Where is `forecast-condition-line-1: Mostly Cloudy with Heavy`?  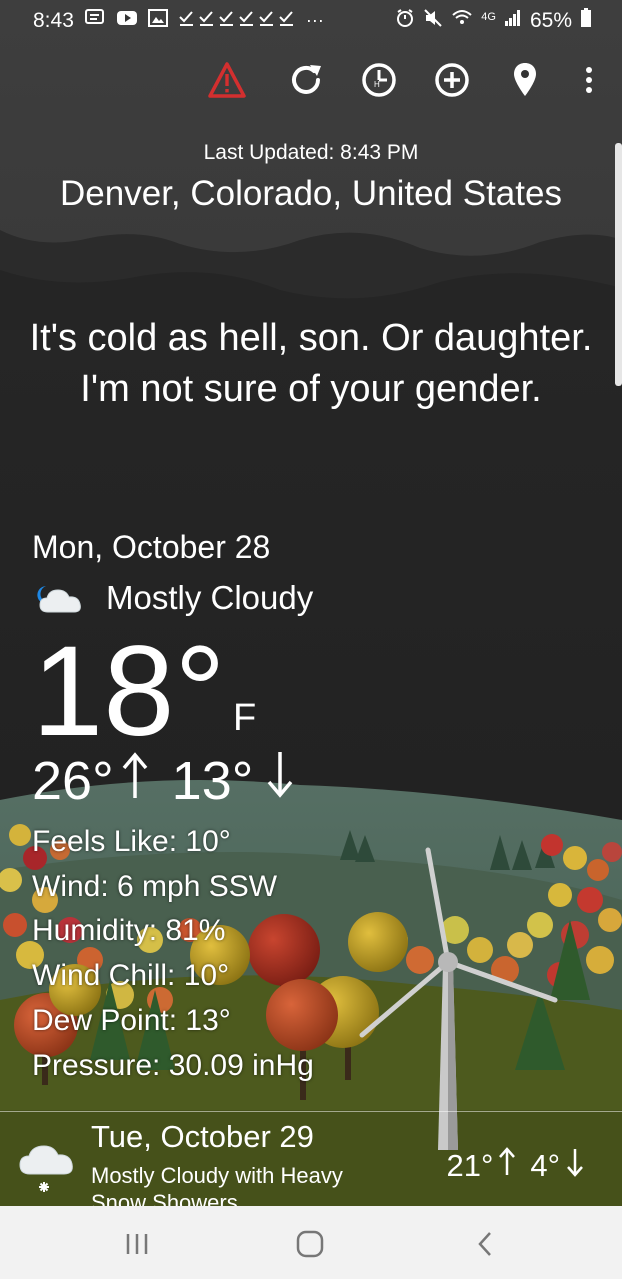 forecast-condition-line-1: Mostly Cloudy with Heavy is located at coordinates (217, 1175).